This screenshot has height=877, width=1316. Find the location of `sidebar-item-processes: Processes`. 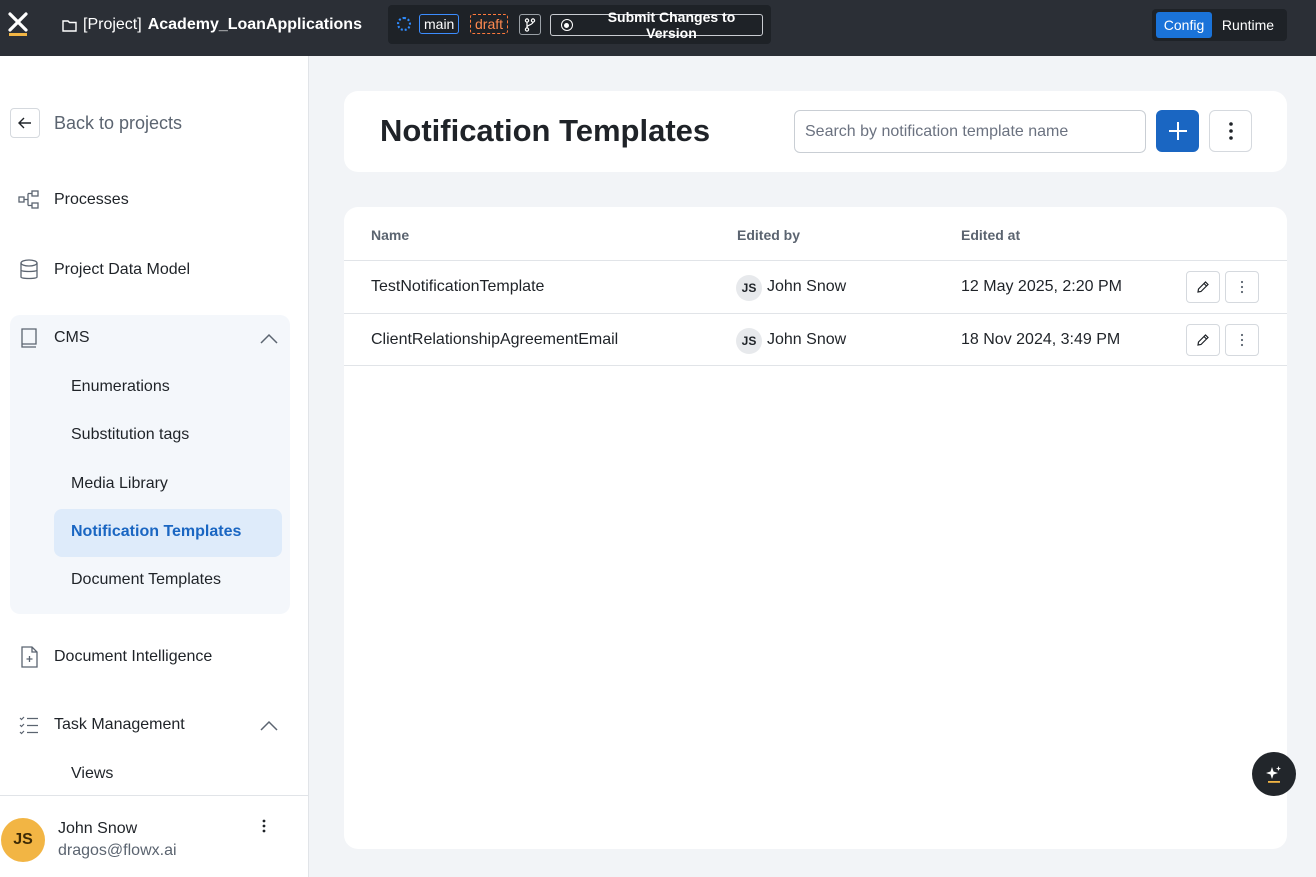

sidebar-item-processes: Processes is located at coordinates (73, 200).